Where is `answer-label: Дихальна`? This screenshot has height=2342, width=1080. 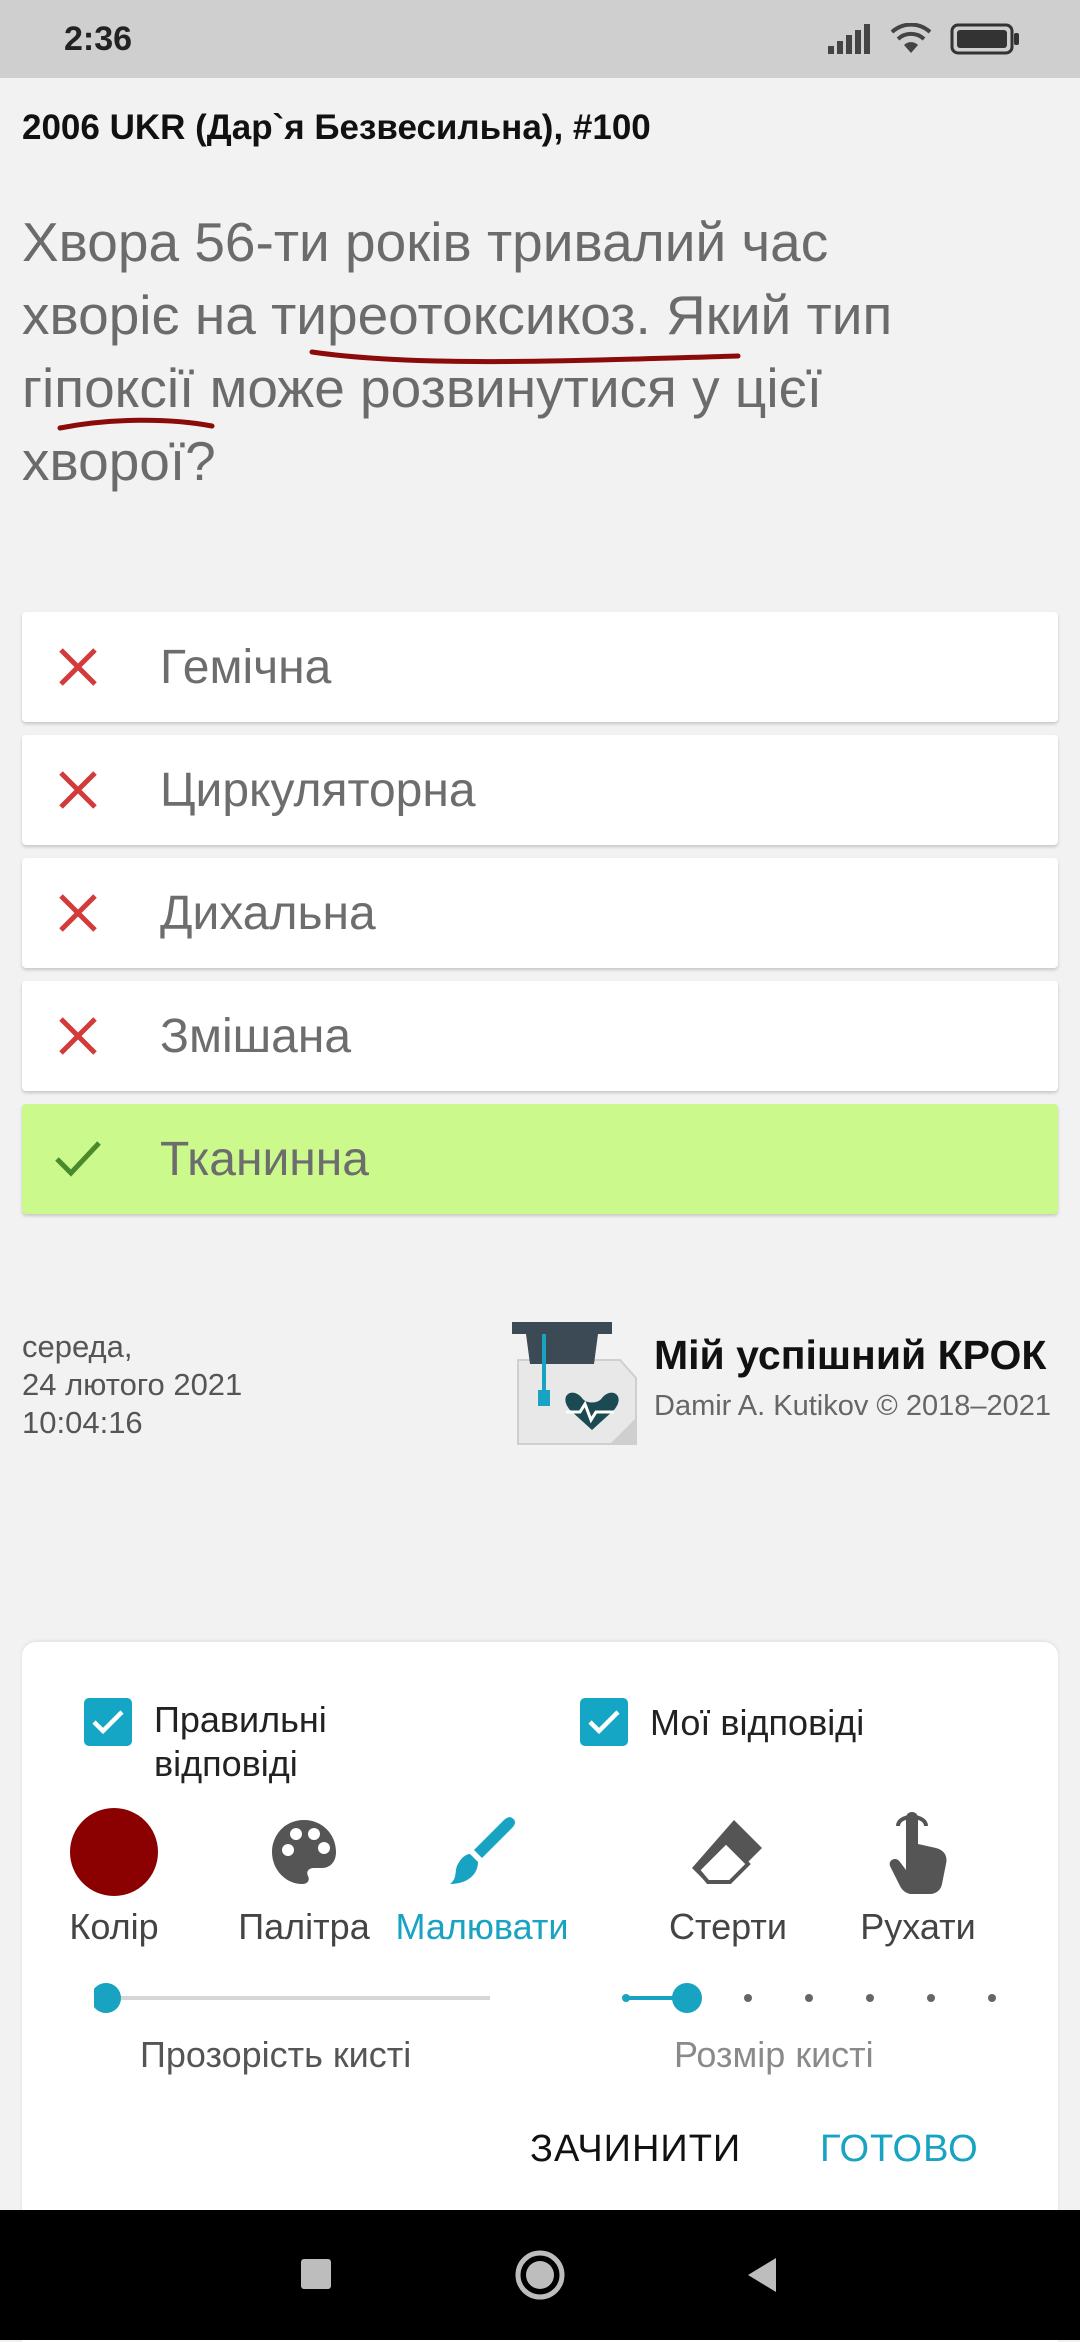
answer-label: Дихальна is located at coordinates (268, 913).